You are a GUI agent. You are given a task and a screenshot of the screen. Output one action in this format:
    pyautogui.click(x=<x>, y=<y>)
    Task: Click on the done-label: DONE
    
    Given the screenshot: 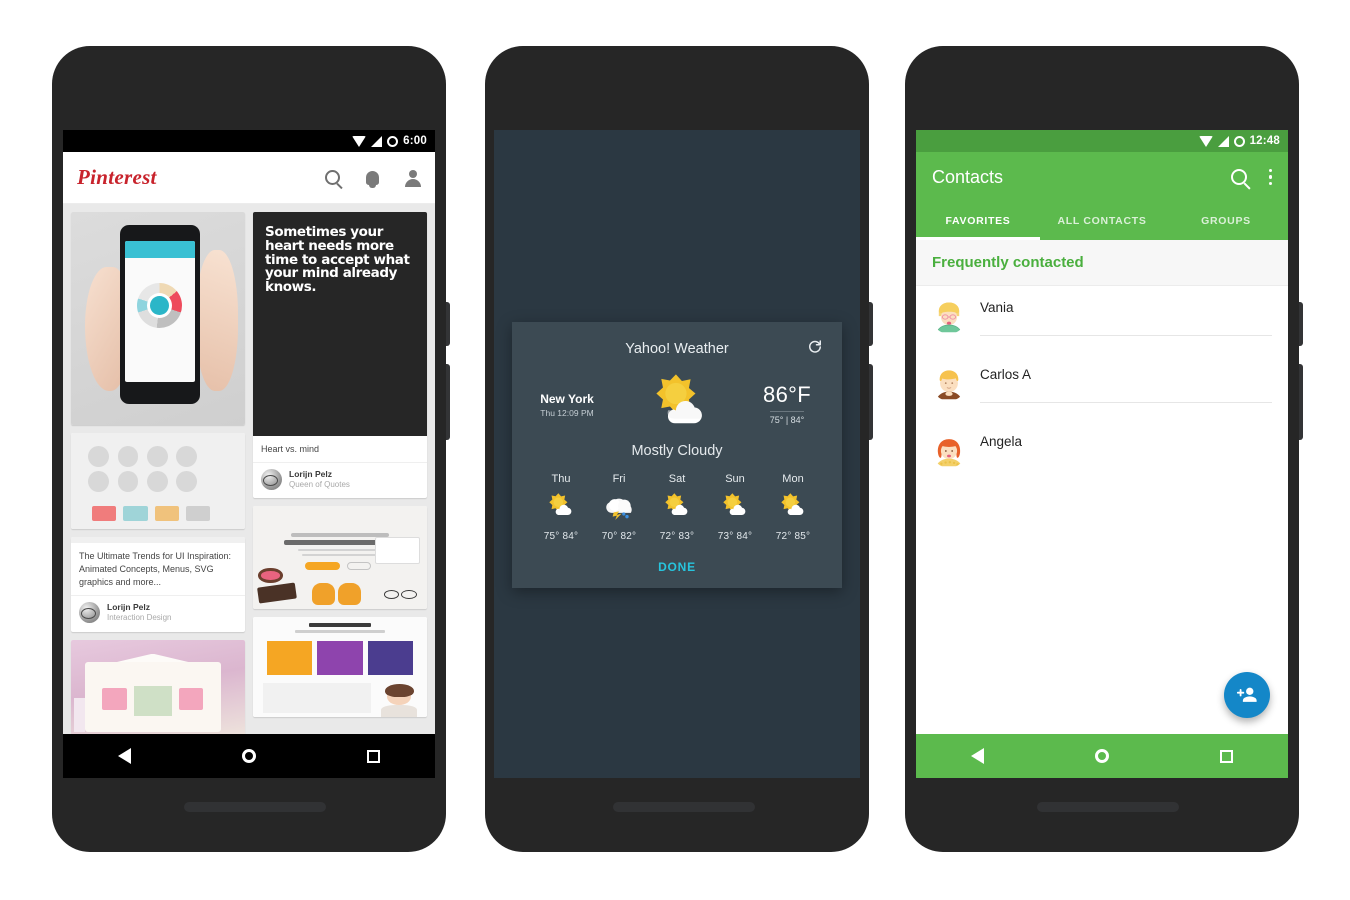 What is the action you would take?
    pyautogui.click(x=677, y=567)
    